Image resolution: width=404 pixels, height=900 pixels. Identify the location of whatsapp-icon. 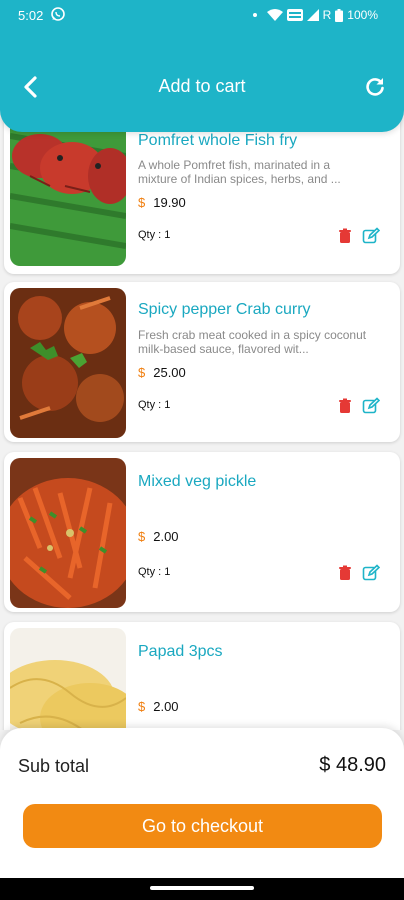
(58, 14).